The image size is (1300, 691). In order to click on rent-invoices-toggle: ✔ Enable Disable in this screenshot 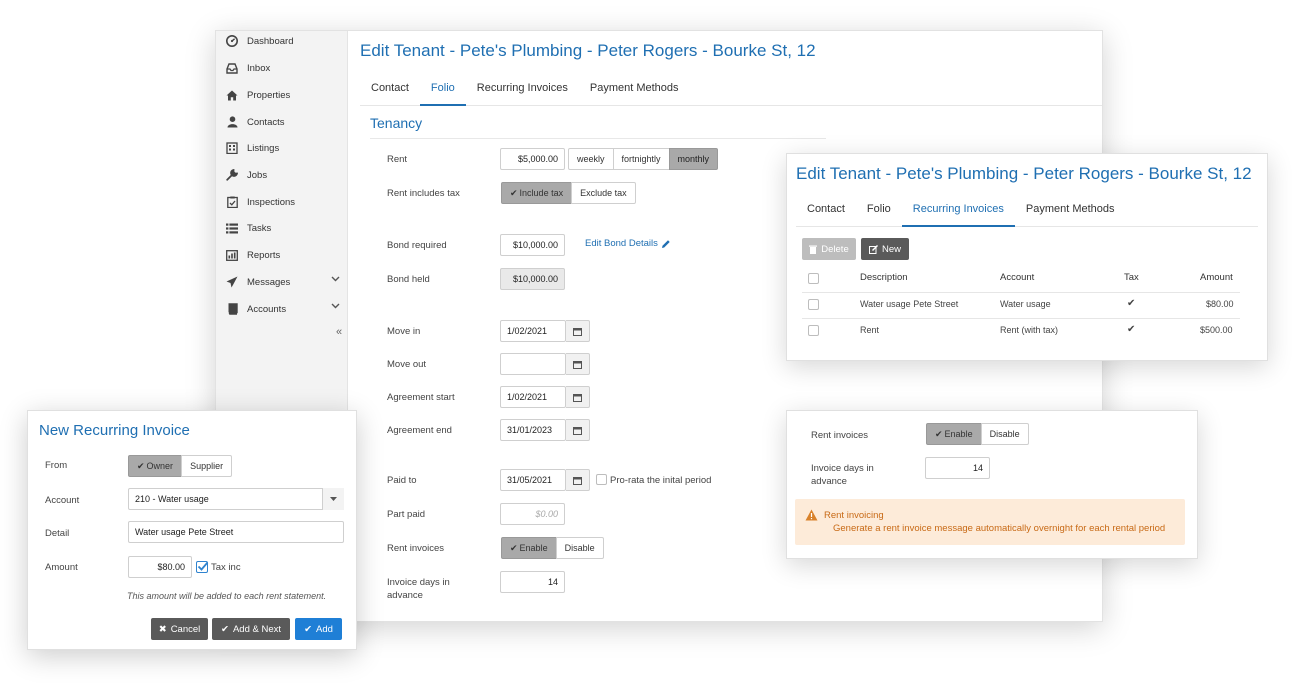, I will do `click(552, 548)`.